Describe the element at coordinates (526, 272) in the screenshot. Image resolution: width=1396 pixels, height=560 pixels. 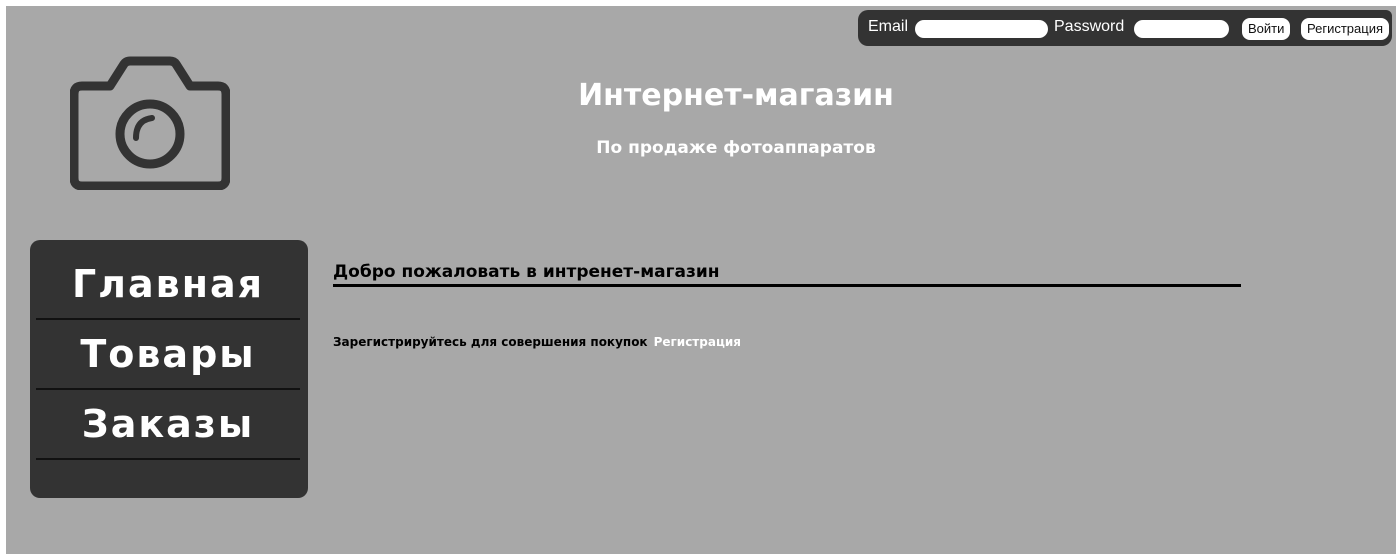
I see `welcome-heading: Добро пожаловать в интренет-магазин` at that location.